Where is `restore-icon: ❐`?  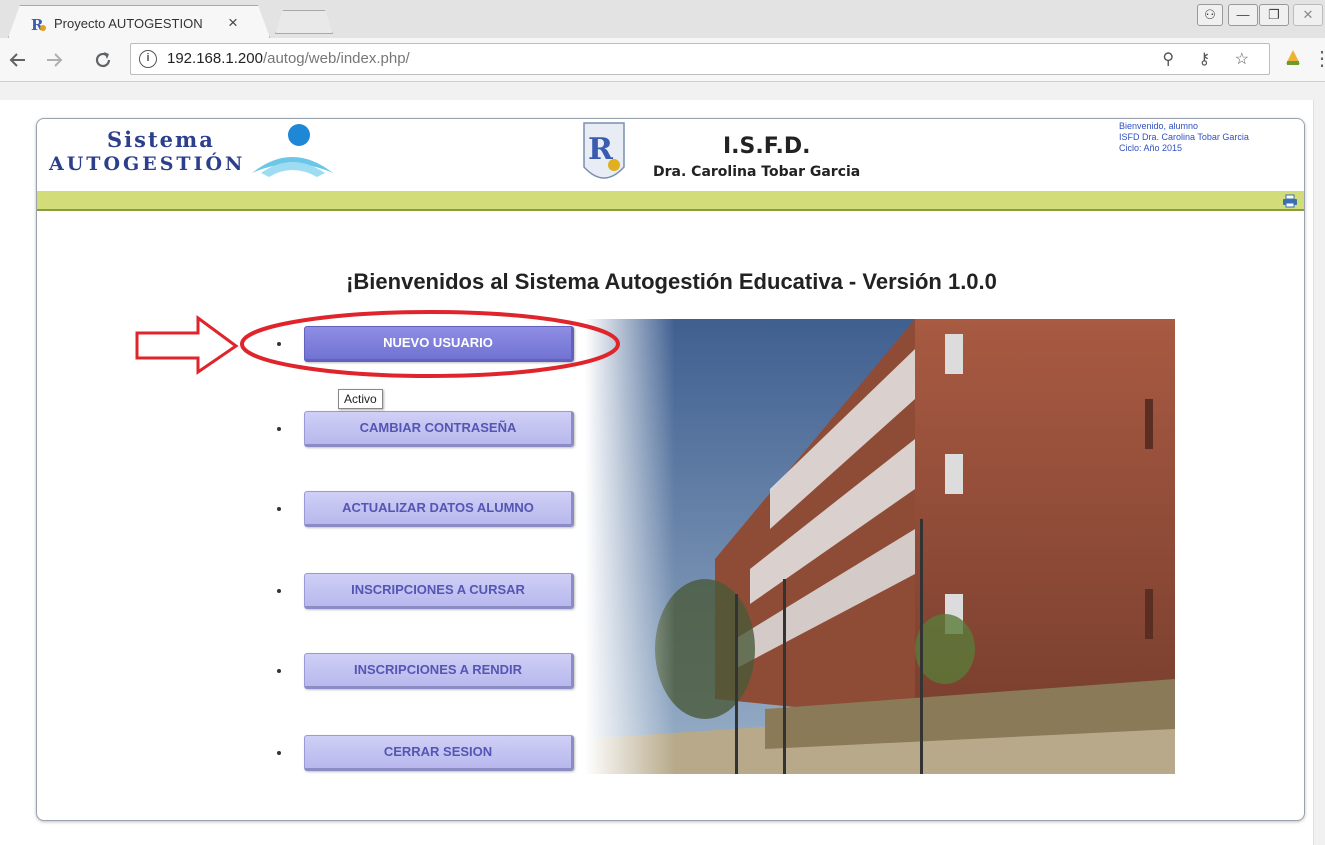 restore-icon: ❐ is located at coordinates (1274, 15).